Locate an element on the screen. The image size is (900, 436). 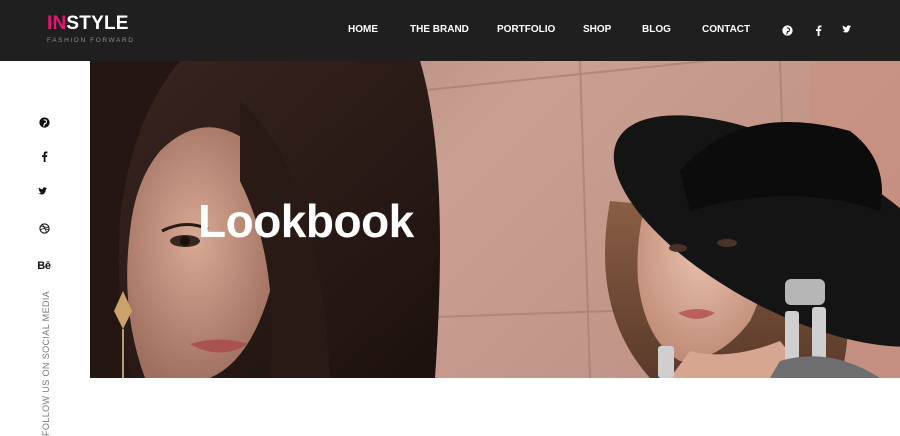
nav-blog: BLOG is located at coordinates (656, 29).